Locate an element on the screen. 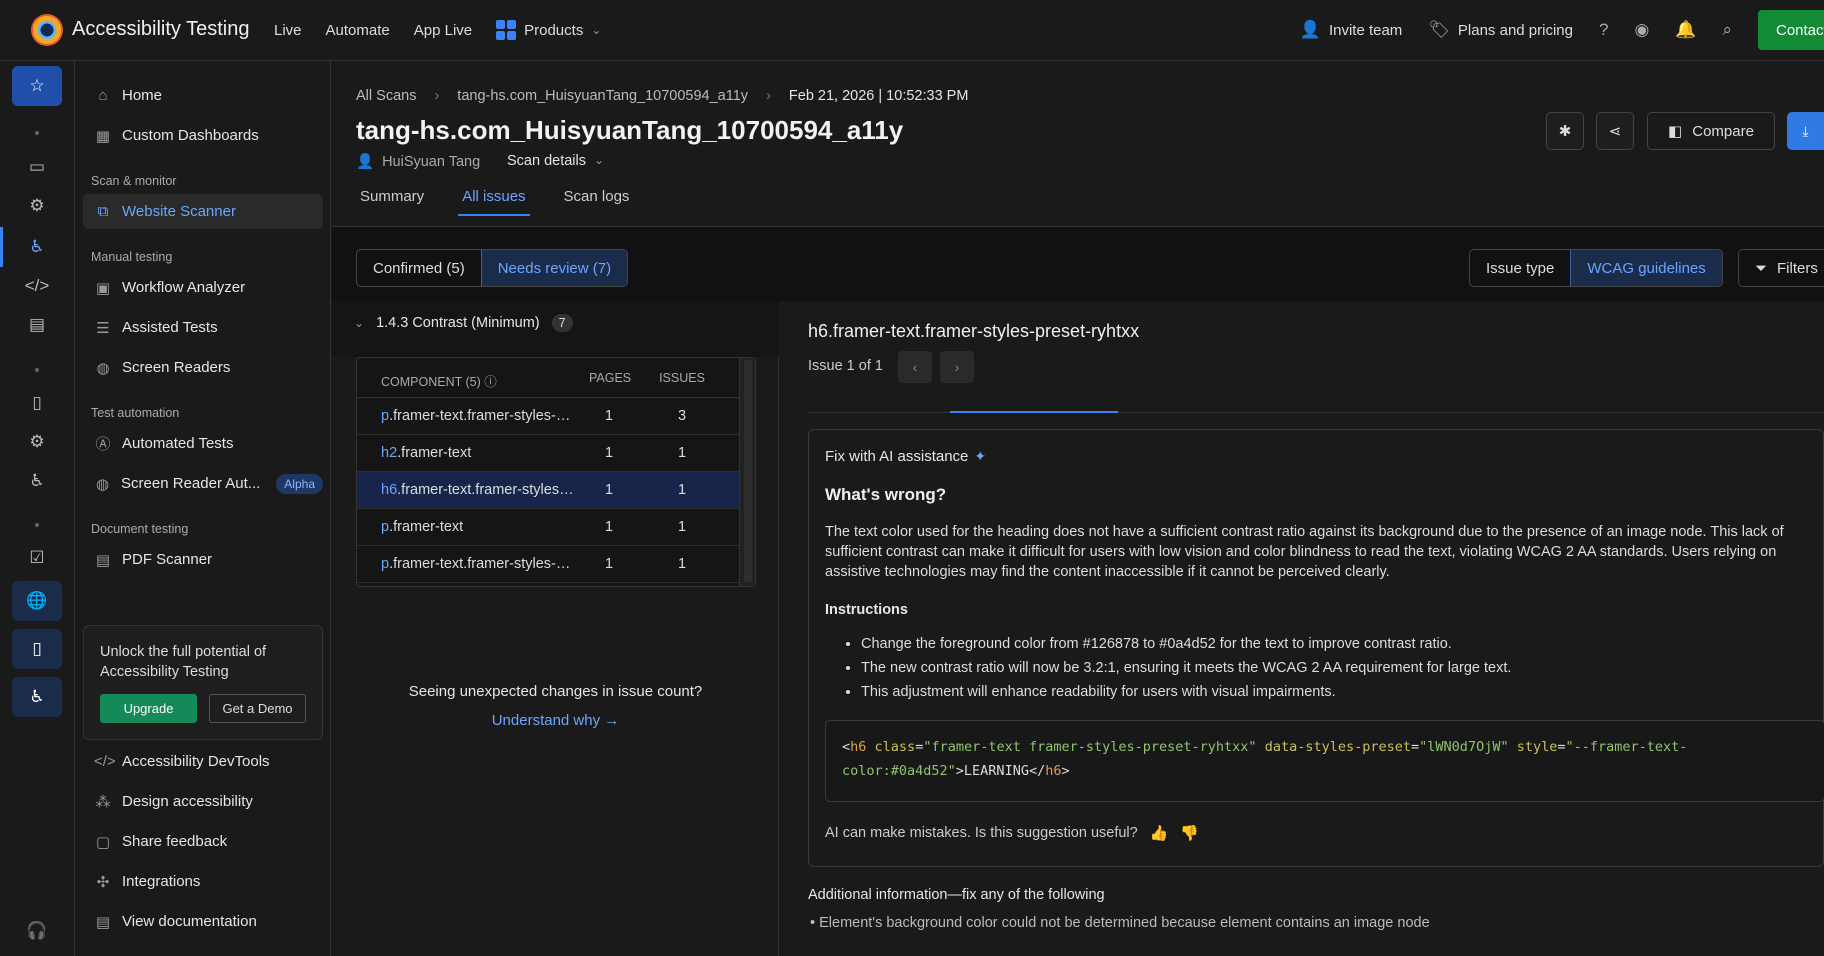  understand-why-link: Understand why → is located at coordinates (555, 720).